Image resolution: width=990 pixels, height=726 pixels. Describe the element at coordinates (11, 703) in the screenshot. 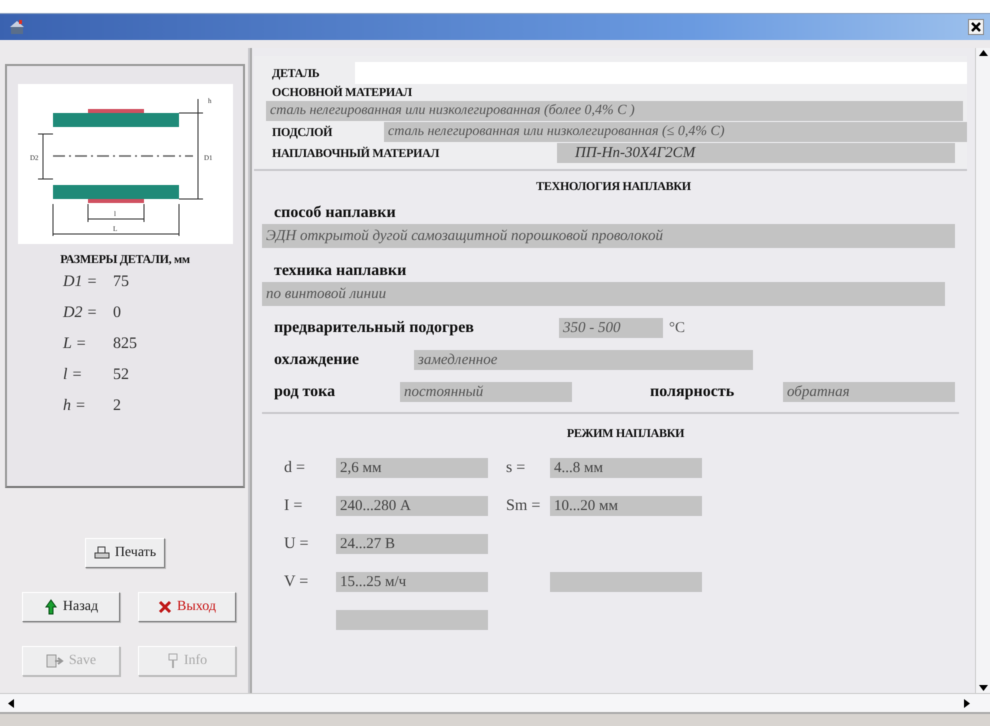

I see `scroll-left-icon` at that location.